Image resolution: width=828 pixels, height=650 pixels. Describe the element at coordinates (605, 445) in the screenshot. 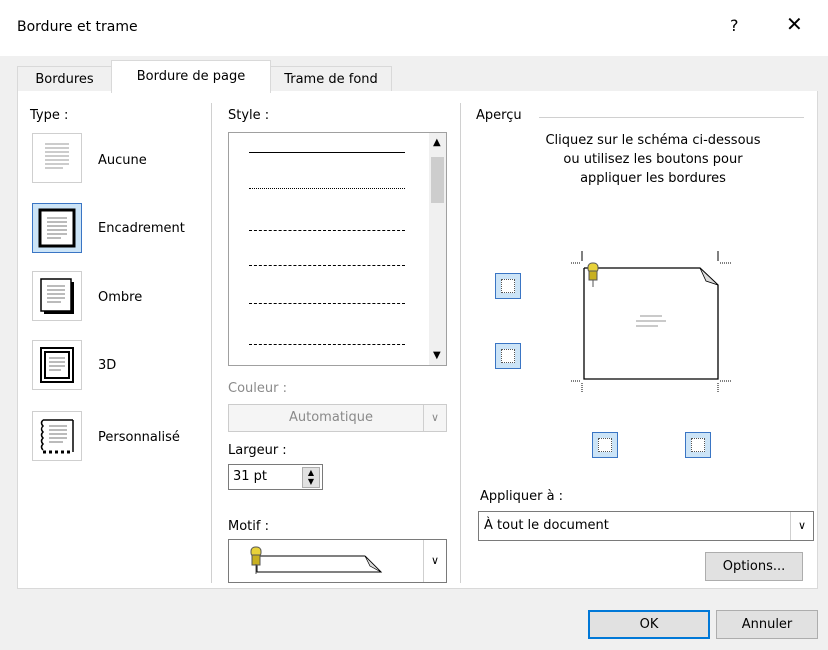

I see `border-left-button-icon` at that location.